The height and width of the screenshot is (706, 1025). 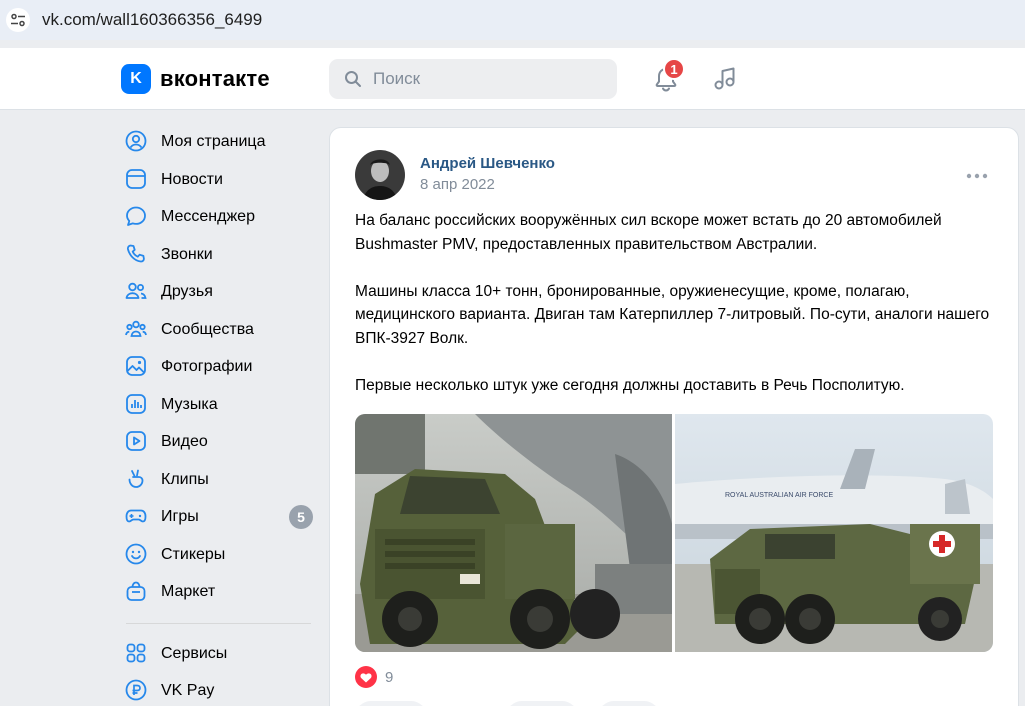 What do you see at coordinates (218, 623) in the screenshot?
I see `sidebar-divider` at bounding box center [218, 623].